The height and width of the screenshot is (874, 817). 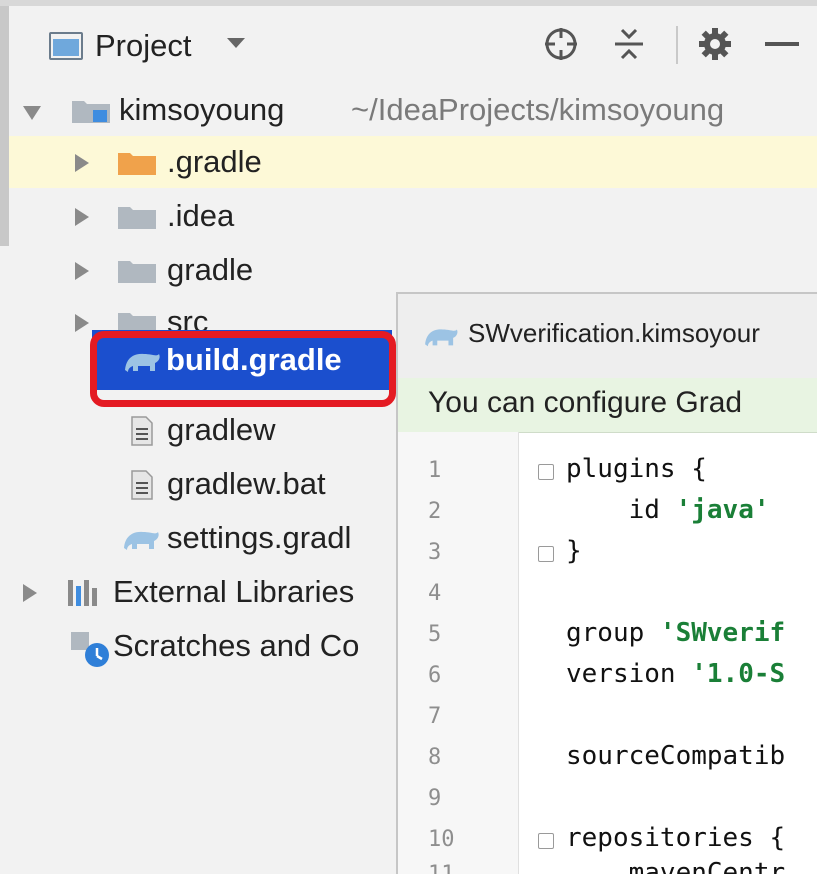 I want to click on code-string: 'java', so click(x=722, y=510).